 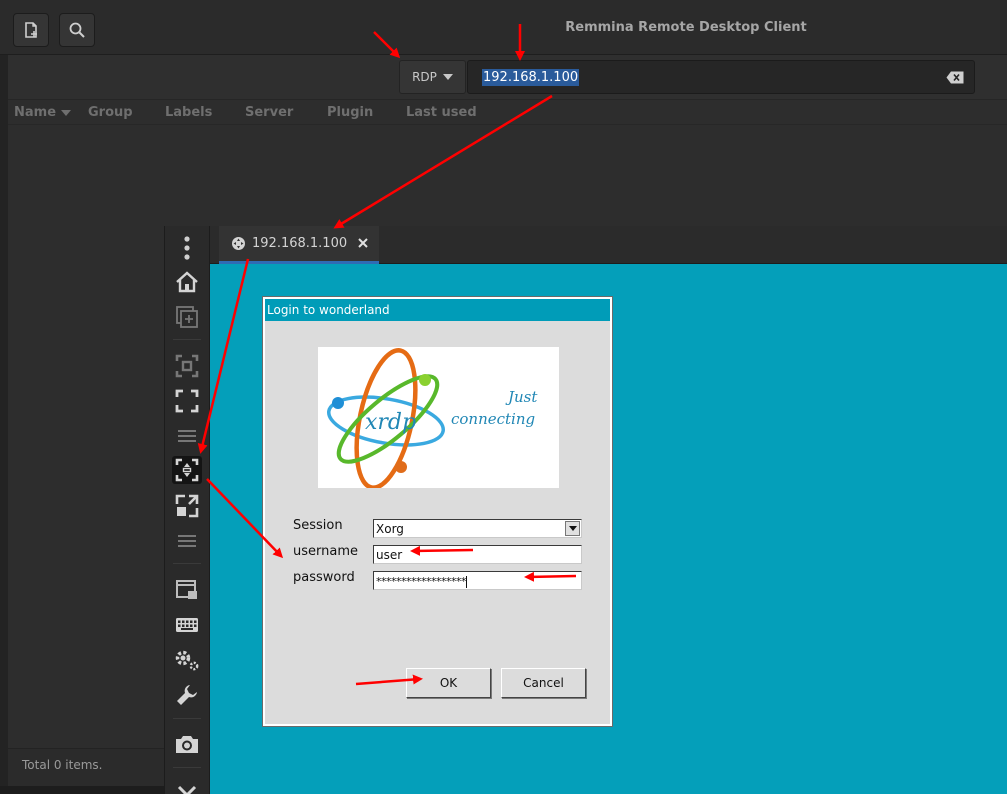 I want to click on tab-connection: 192.168.1.100, so click(x=299, y=245).